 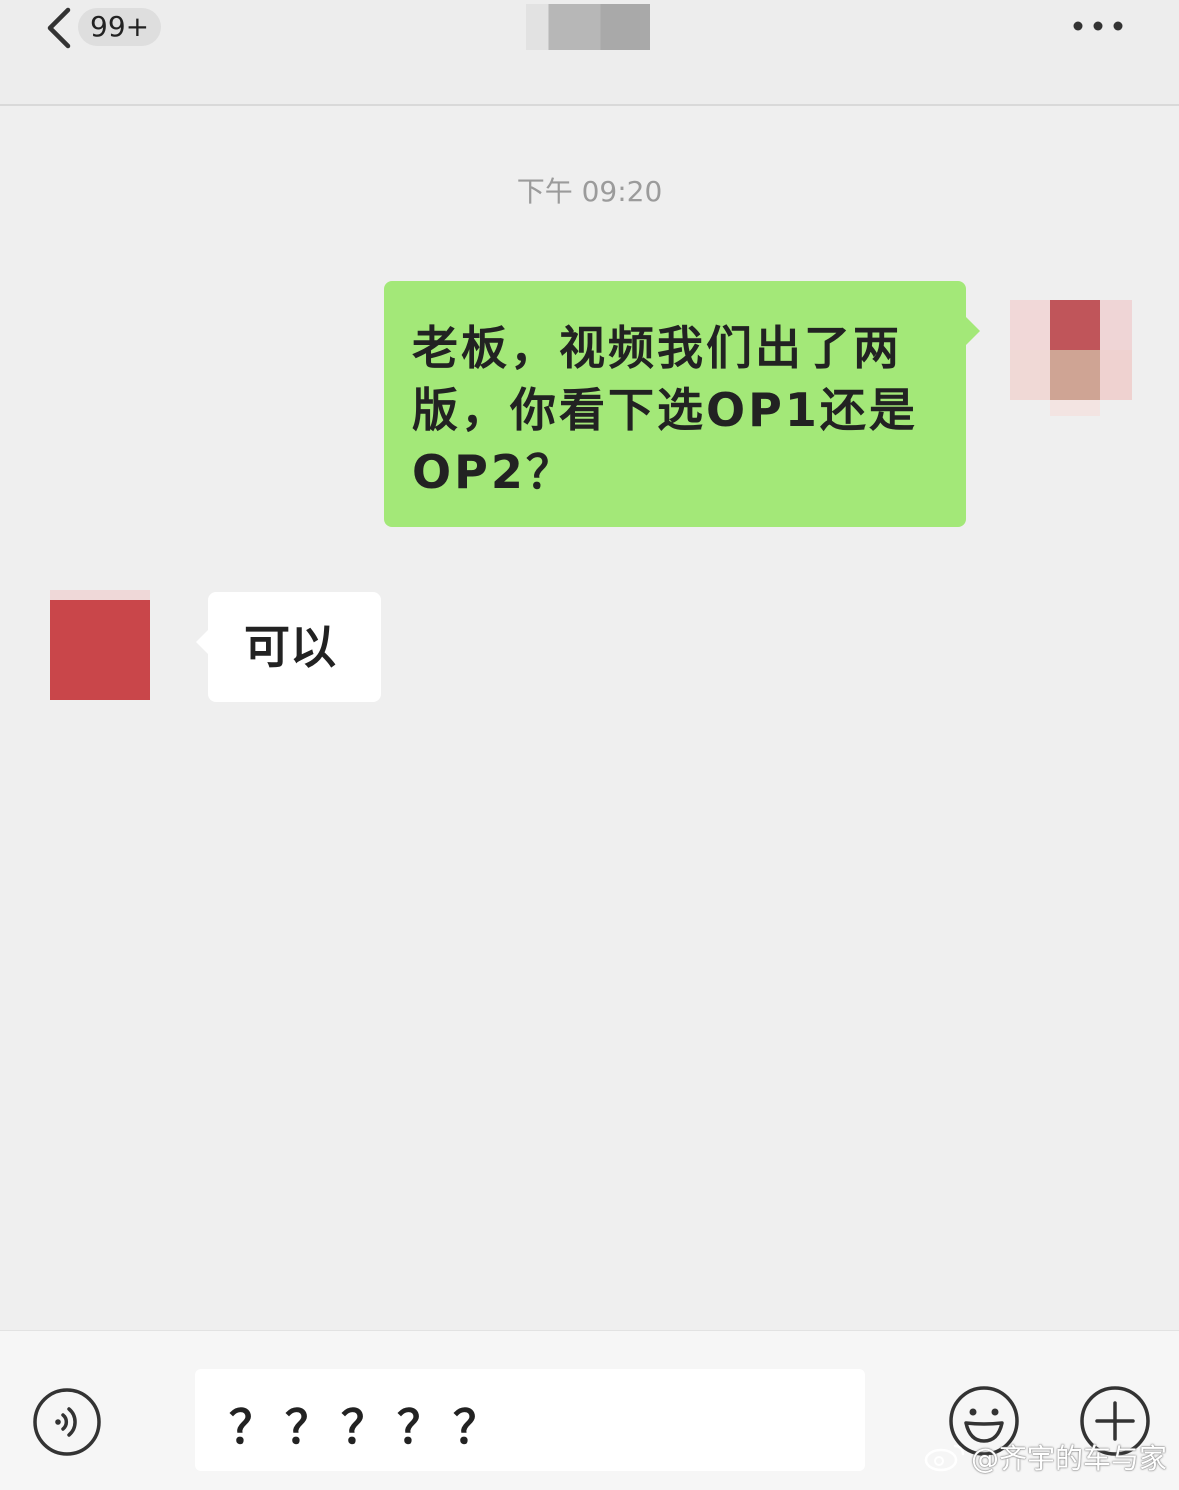 I want to click on unread-count-badge: 99+, so click(x=120, y=27).